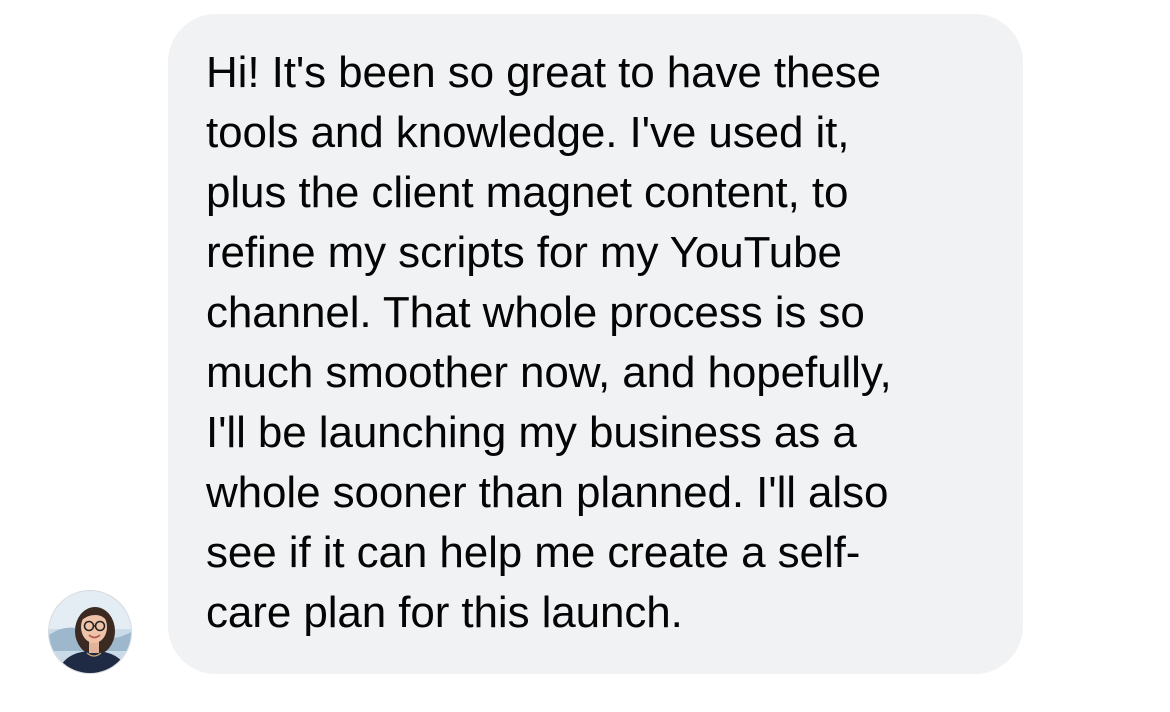 This screenshot has width=1170, height=712. Describe the element at coordinates (524, 252) in the screenshot. I see `message-line: refine my scripts for my YouTube` at that location.